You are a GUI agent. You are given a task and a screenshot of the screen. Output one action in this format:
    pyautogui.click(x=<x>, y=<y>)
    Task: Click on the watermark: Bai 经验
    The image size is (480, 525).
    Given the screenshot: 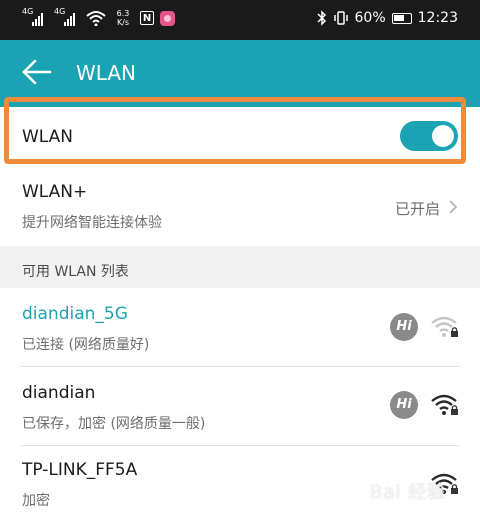 What is the action you would take?
    pyautogui.click(x=408, y=492)
    